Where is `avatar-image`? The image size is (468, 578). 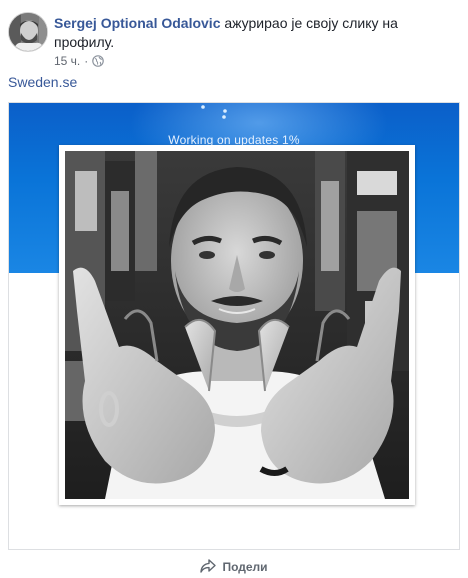
avatar-image is located at coordinates (28, 32).